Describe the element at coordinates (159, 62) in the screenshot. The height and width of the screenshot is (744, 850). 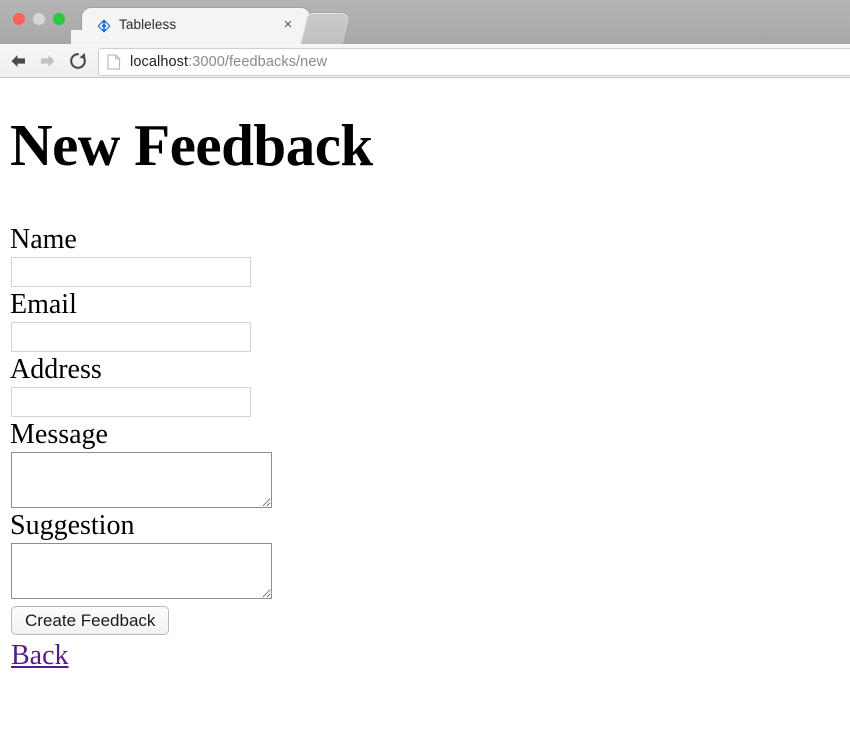
I see `address-bar-host: localhost` at that location.